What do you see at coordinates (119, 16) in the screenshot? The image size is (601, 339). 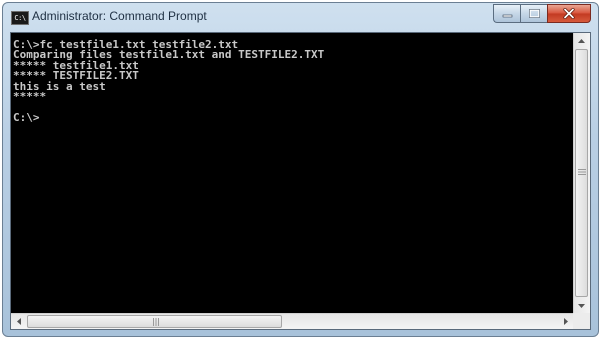 I see `window-title: Administrator: Command Prompt` at bounding box center [119, 16].